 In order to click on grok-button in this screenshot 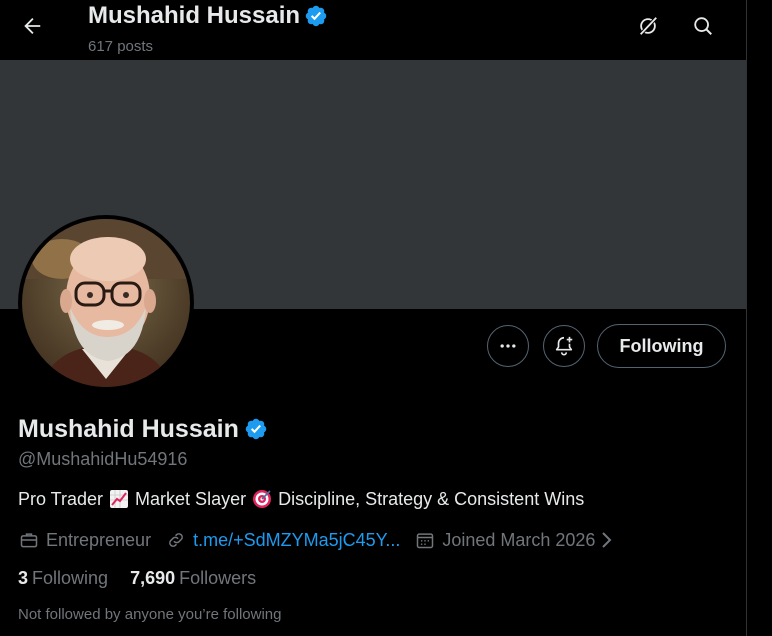, I will do `click(648, 26)`.